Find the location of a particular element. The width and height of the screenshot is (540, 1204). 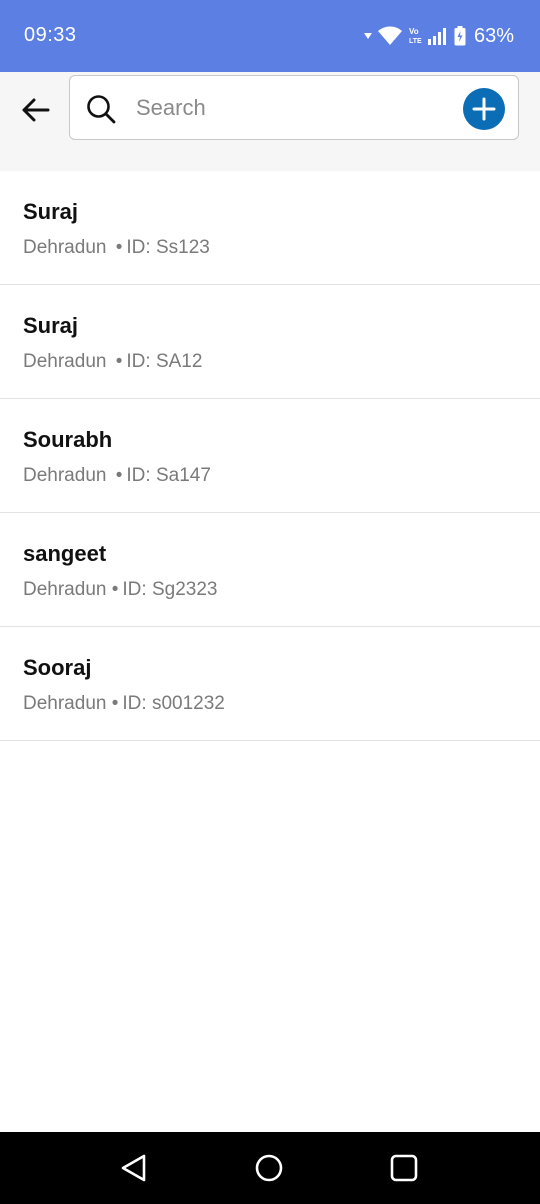

item-subtitle: Dehradun • ID: SA12 is located at coordinates (112, 362).